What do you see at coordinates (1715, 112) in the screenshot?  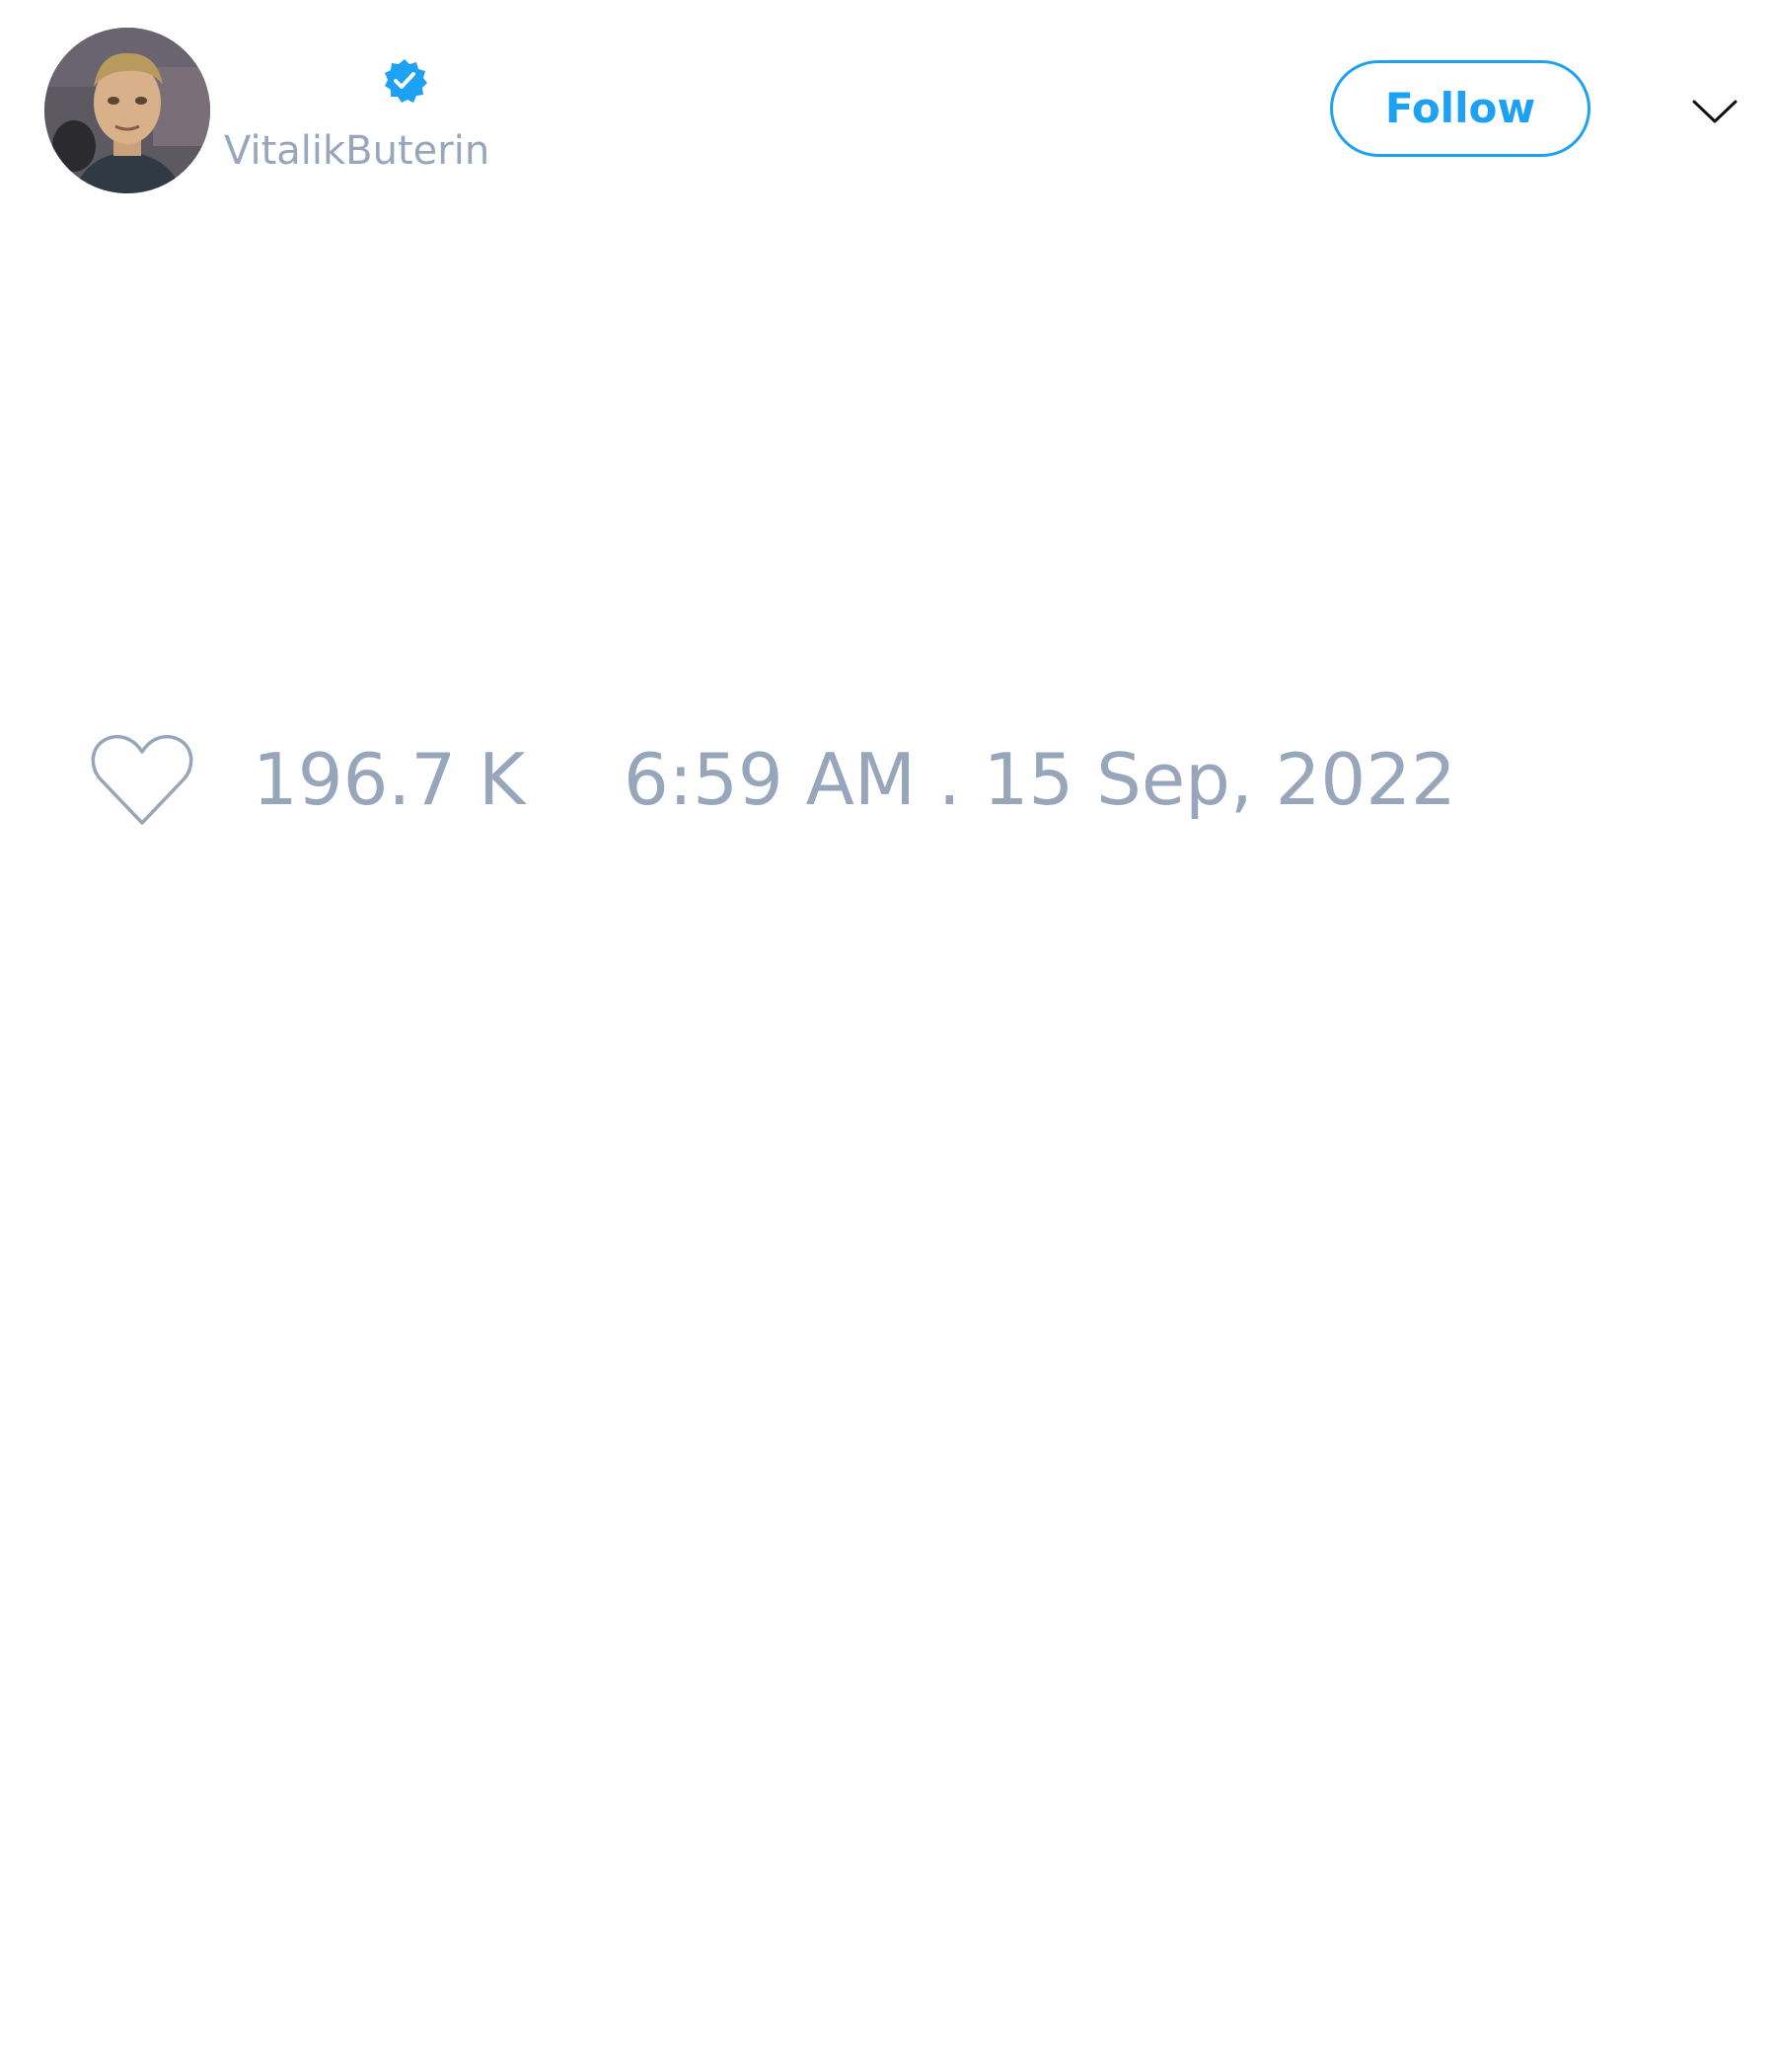 I see `chevron-down-icon` at bounding box center [1715, 112].